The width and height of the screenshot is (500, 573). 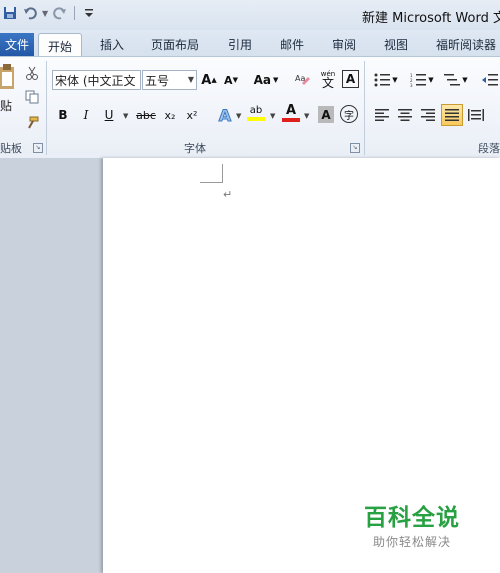 I want to click on enclose-characters-button: 字, so click(x=349, y=114).